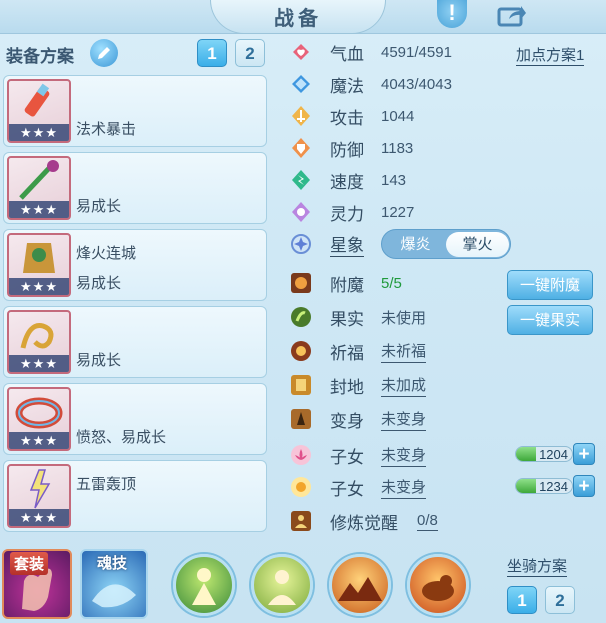 This screenshot has width=606, height=623. I want to click on spirit-icon, so click(301, 212).